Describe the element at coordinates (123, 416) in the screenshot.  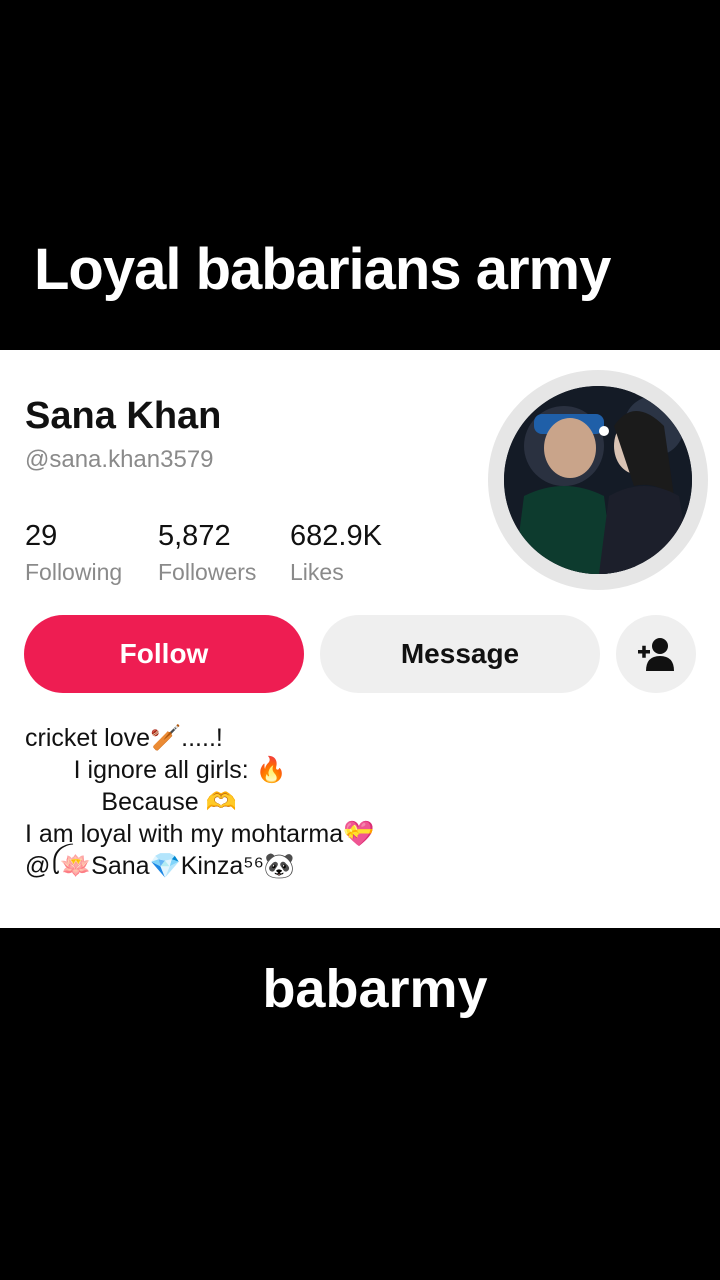
I see `profile-name: Sana Khan` at that location.